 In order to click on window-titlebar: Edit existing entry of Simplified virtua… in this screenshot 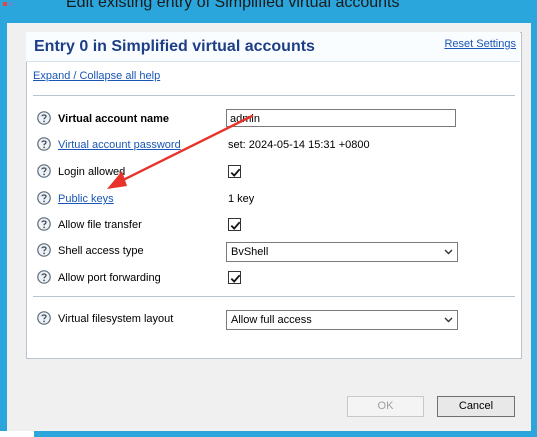, I will do `click(268, 11)`.